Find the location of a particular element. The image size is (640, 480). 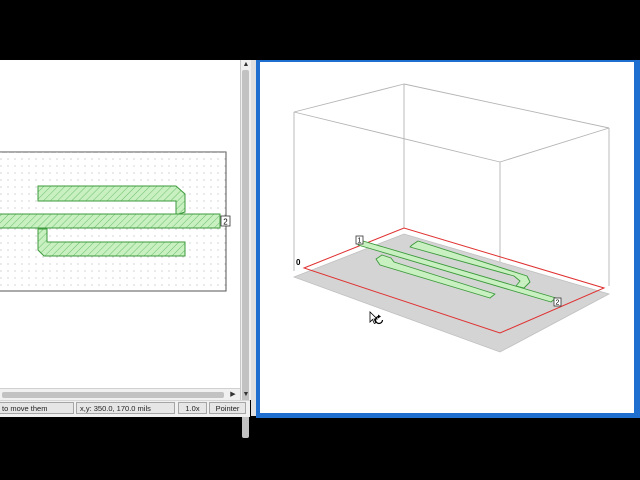

svg-text: 1 is located at coordinates (360, 241).